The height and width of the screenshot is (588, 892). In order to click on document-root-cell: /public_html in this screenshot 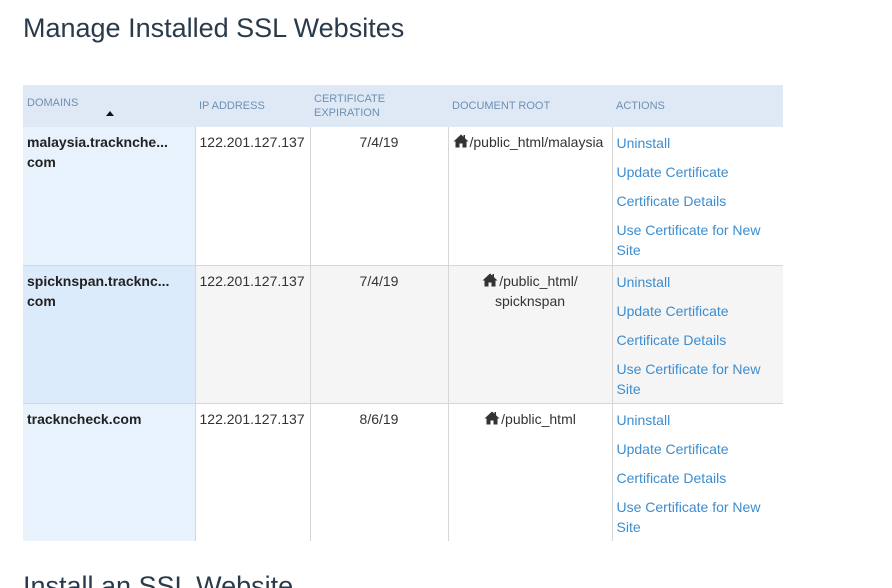, I will do `click(529, 471)`.